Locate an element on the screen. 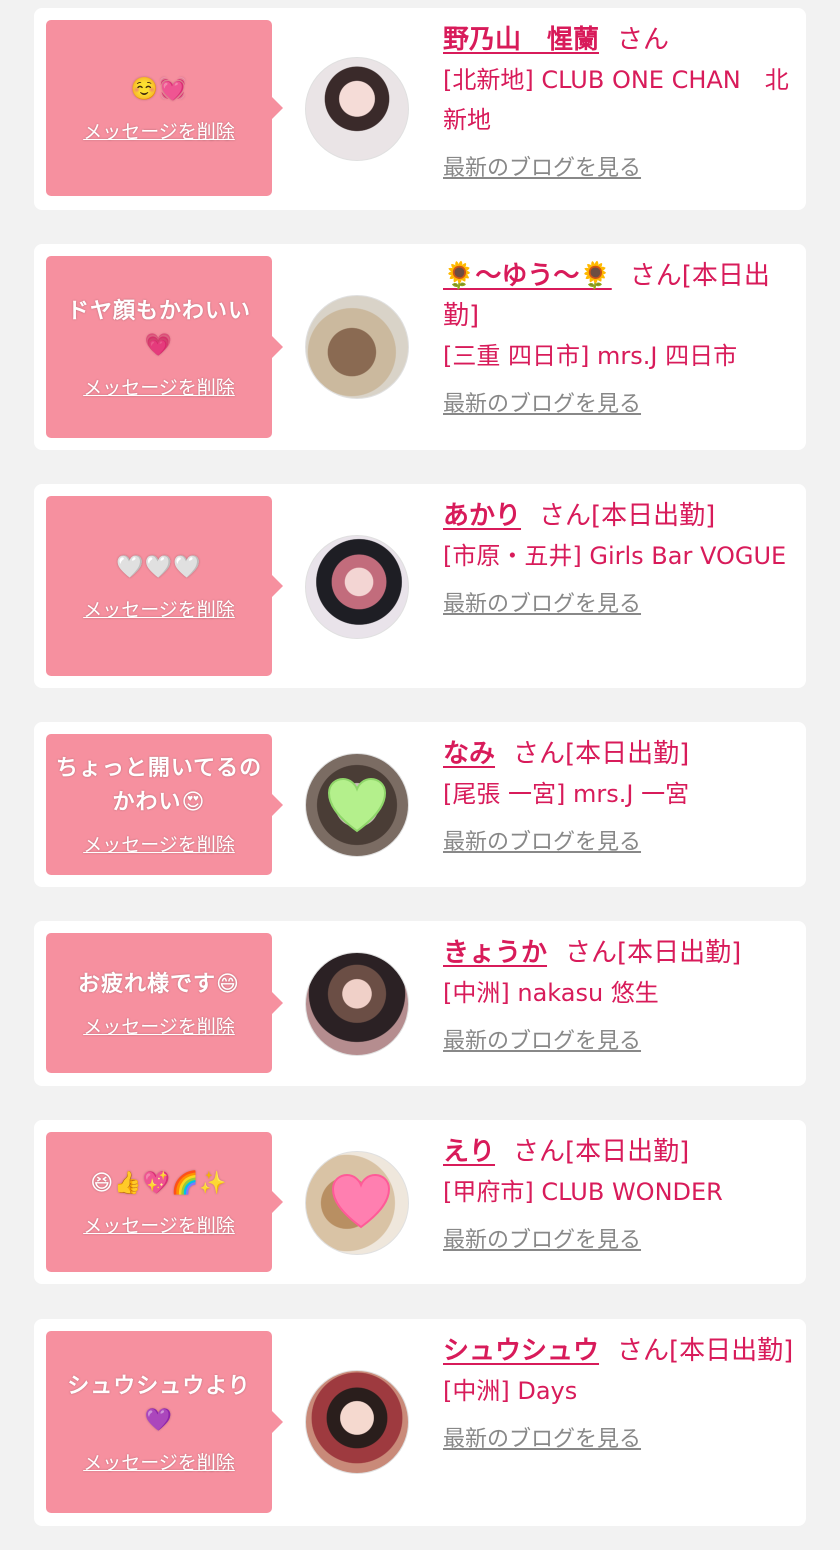  message-bubble: ドヤ顔もかわいい💗 メッセージを削除 is located at coordinates (164, 347).